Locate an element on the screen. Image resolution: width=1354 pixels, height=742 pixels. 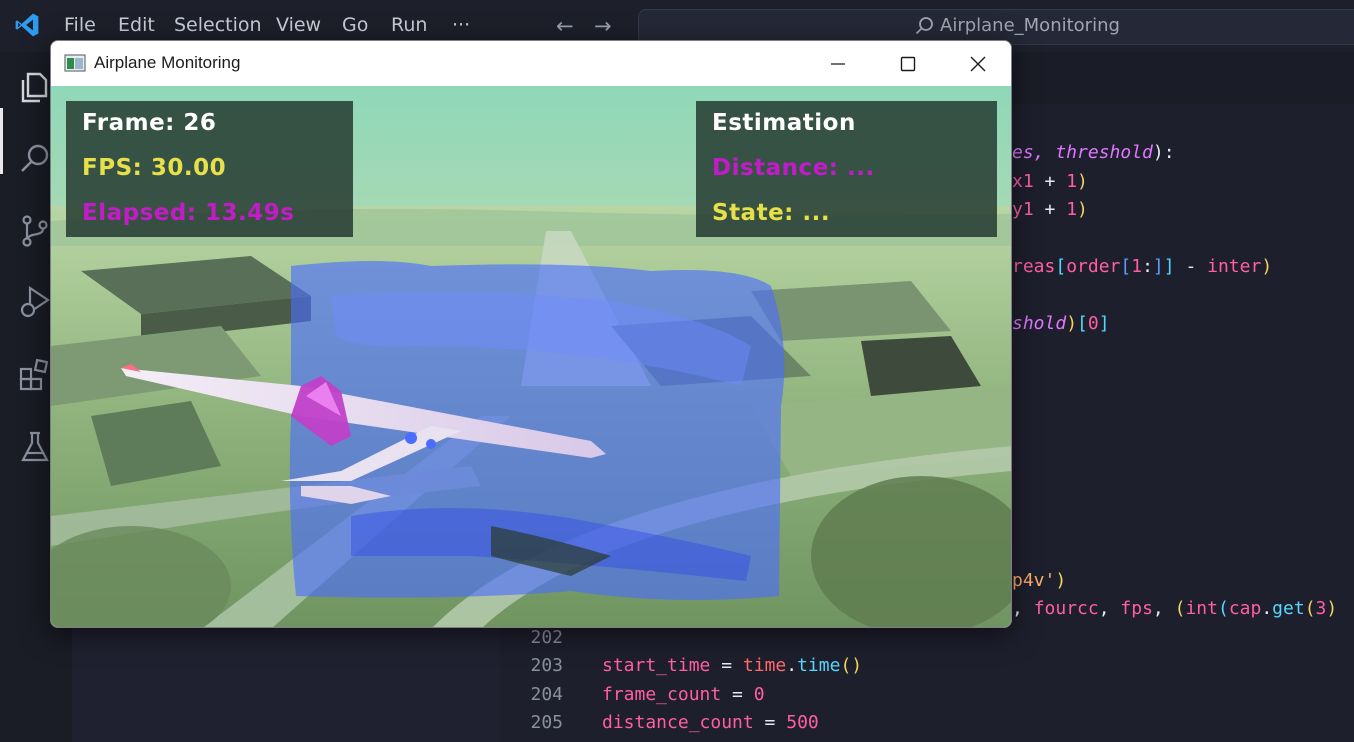
code-line-204: frame_count = 0 is located at coordinates (683, 694).